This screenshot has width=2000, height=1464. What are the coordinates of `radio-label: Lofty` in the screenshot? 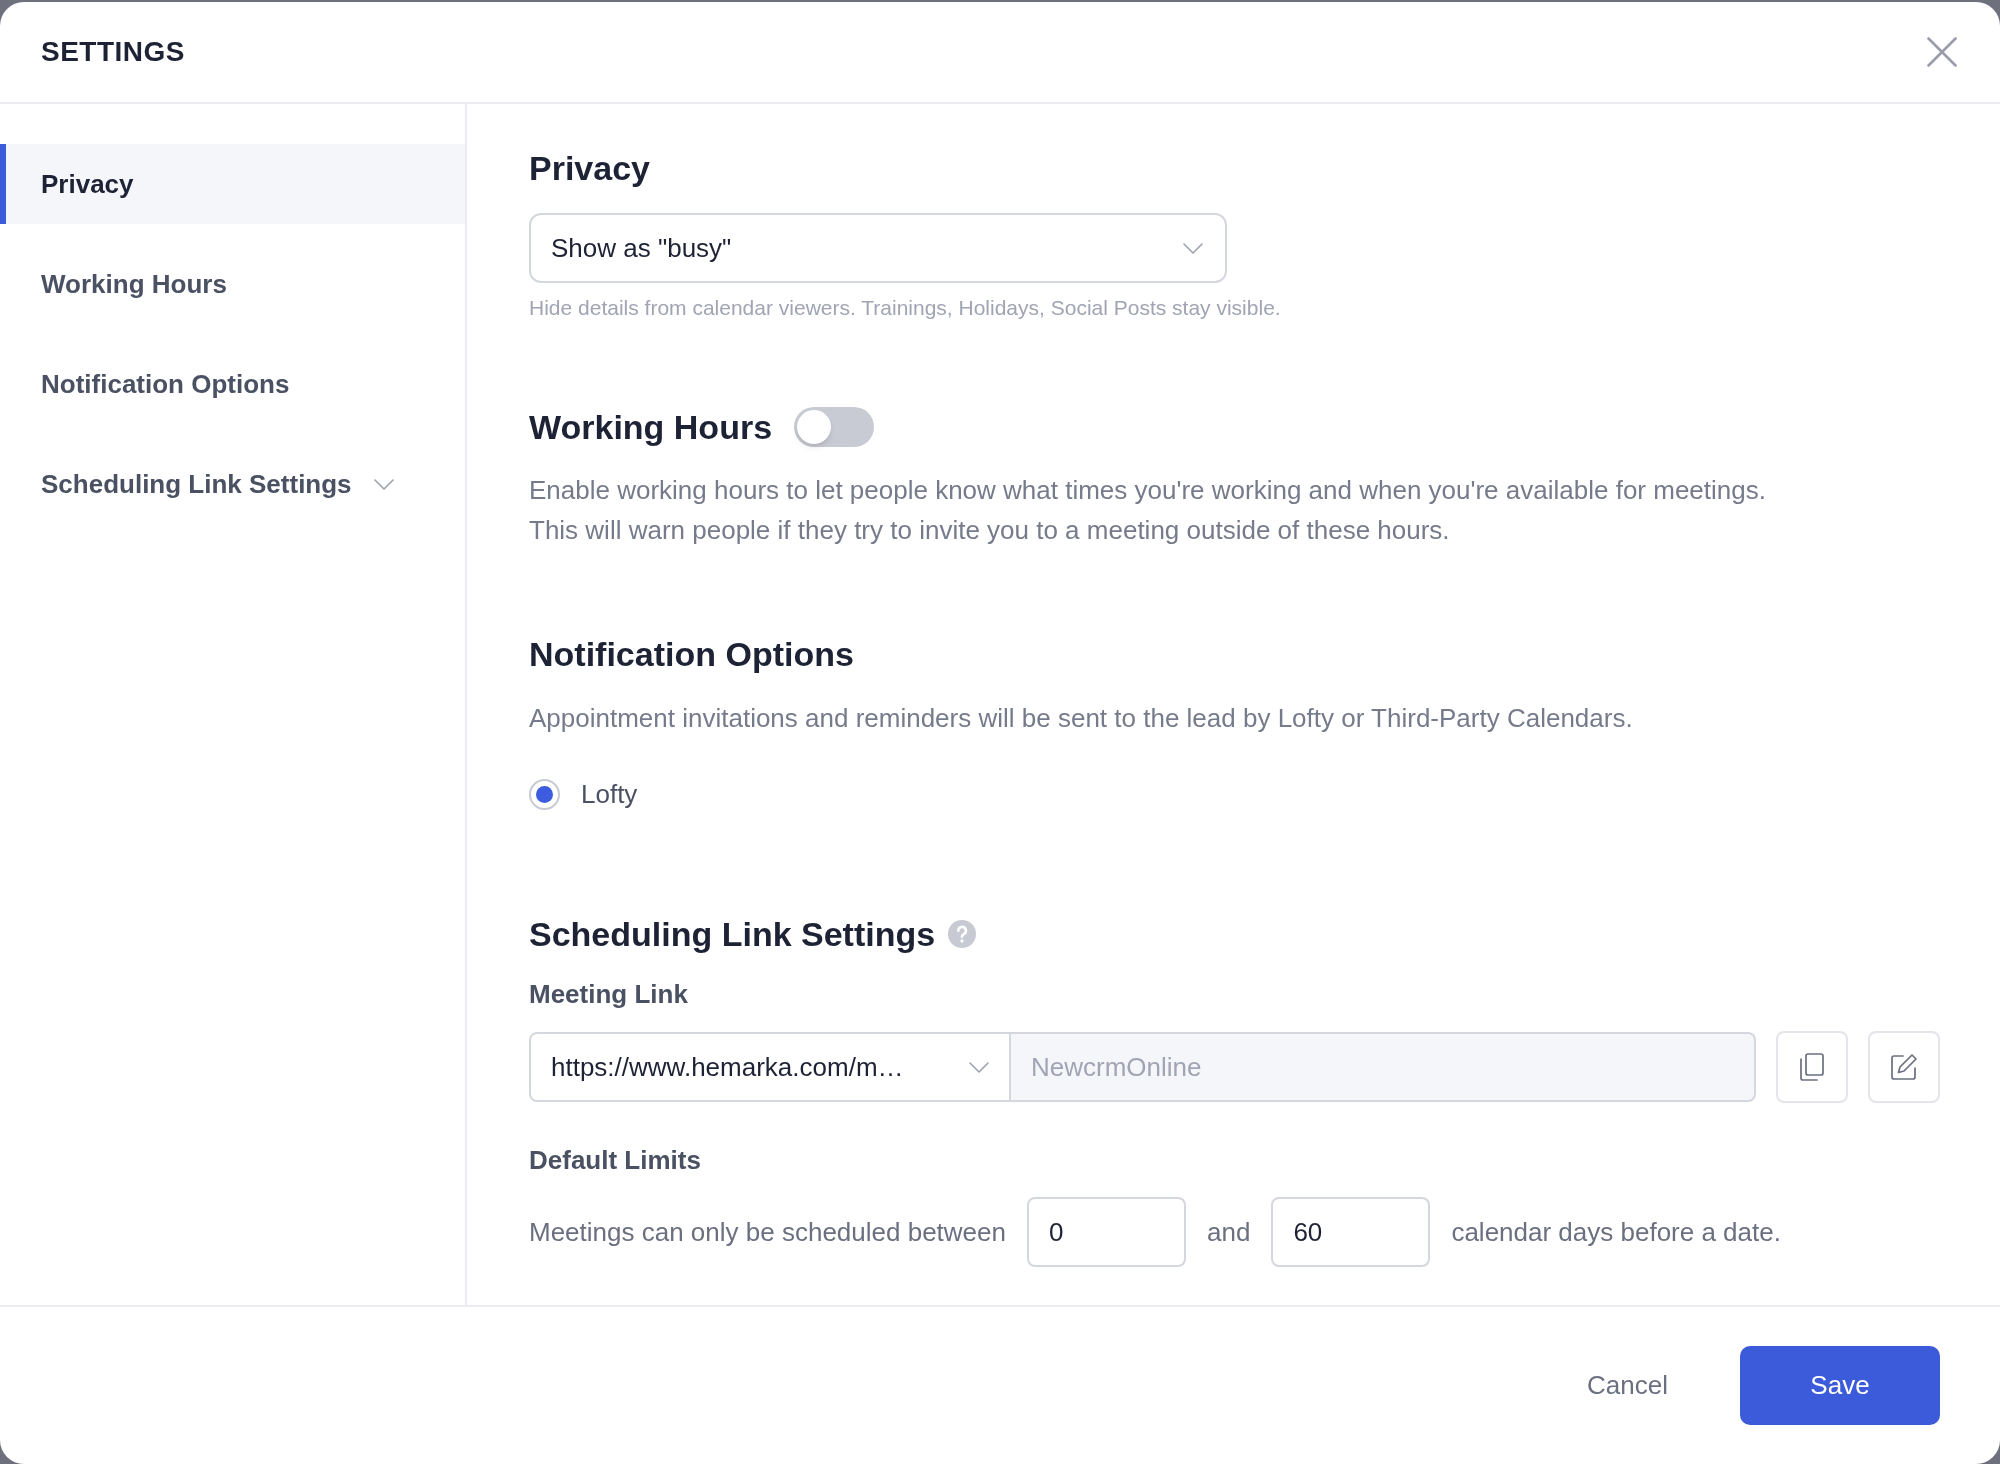 It's located at (609, 794).